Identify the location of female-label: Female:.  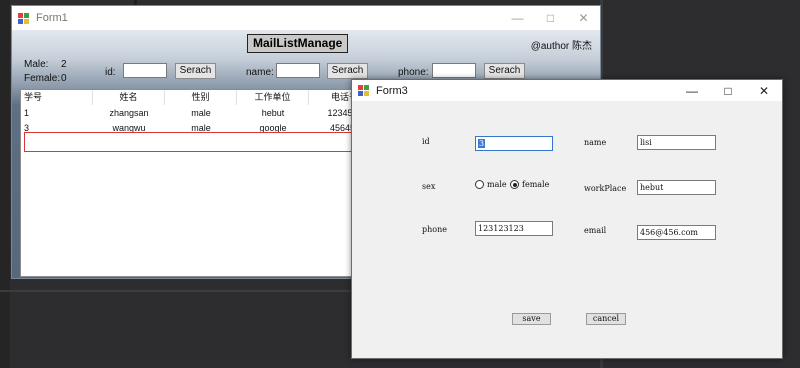
(42, 78).